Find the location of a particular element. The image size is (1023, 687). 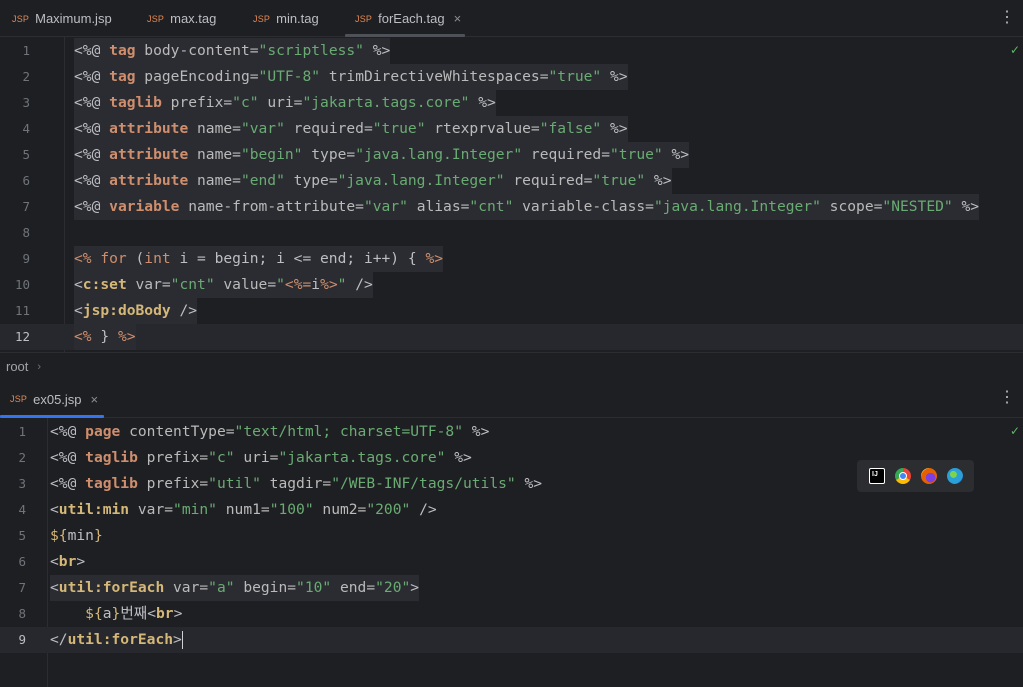

tab-ex05-jsp: JSP ex05.jsp × is located at coordinates (52, 399).